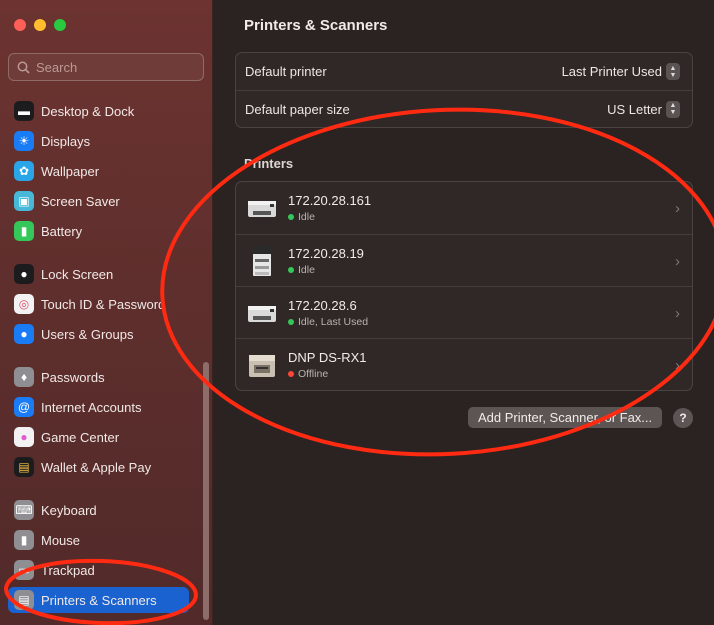 The width and height of the screenshot is (714, 625). I want to click on default-printer-value: Last Printer Used, so click(611, 71).